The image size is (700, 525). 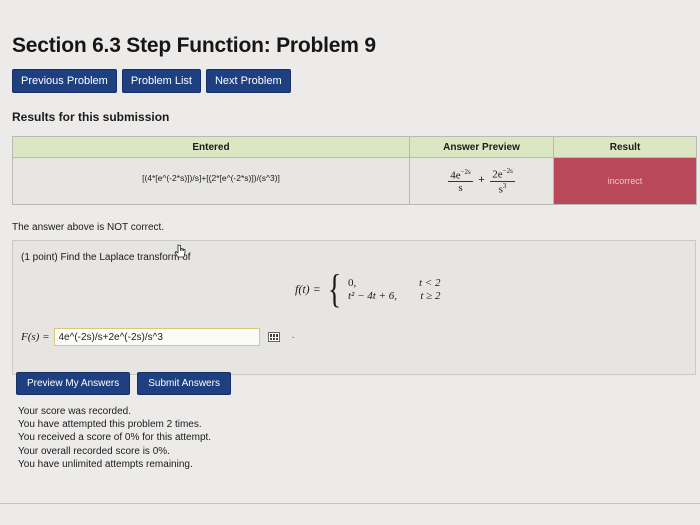 I want to click on result-status: incorrect, so click(x=625, y=181).